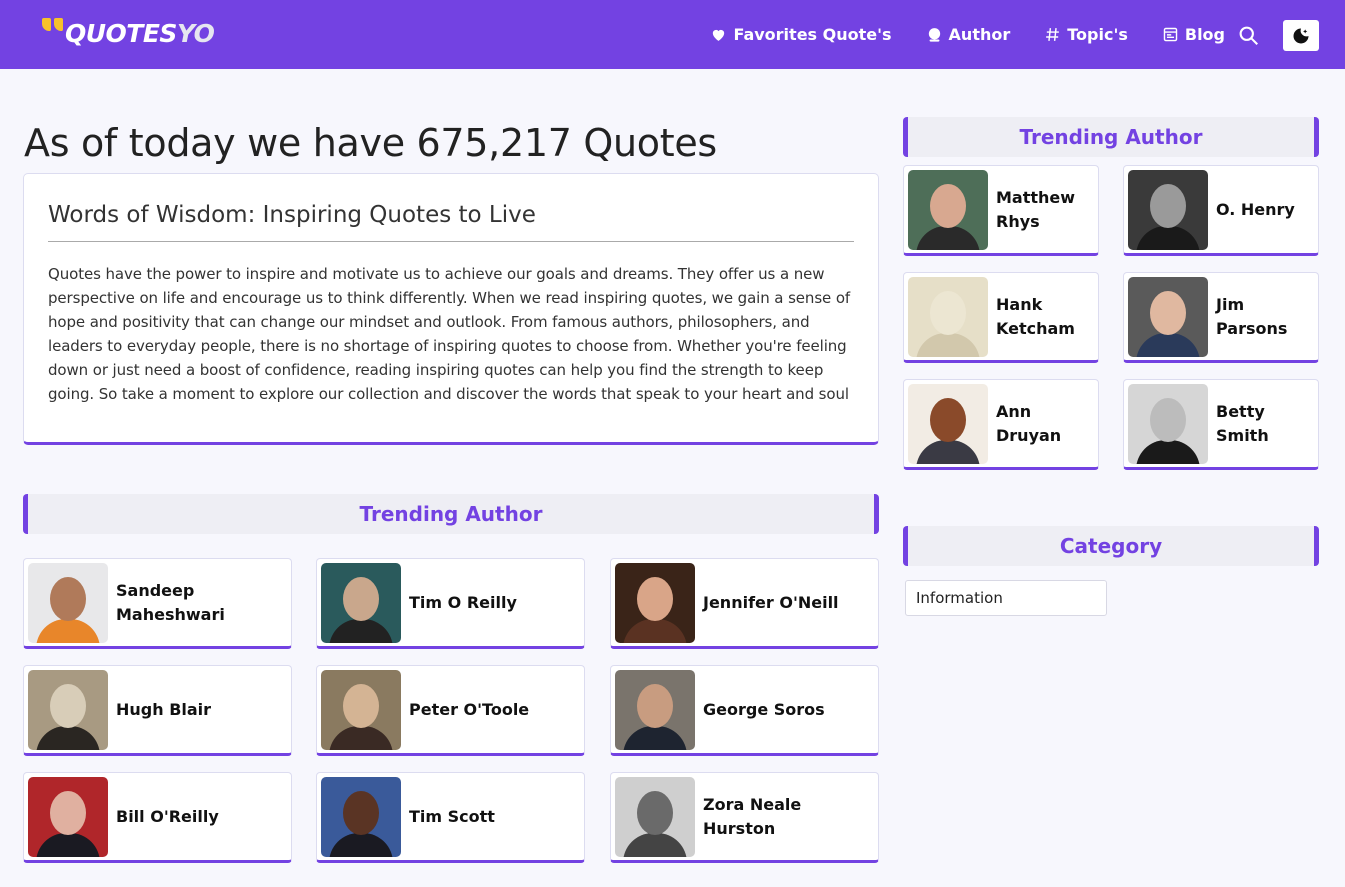 This screenshot has width=1345, height=887. I want to click on hash-icon, so click(1053, 34).